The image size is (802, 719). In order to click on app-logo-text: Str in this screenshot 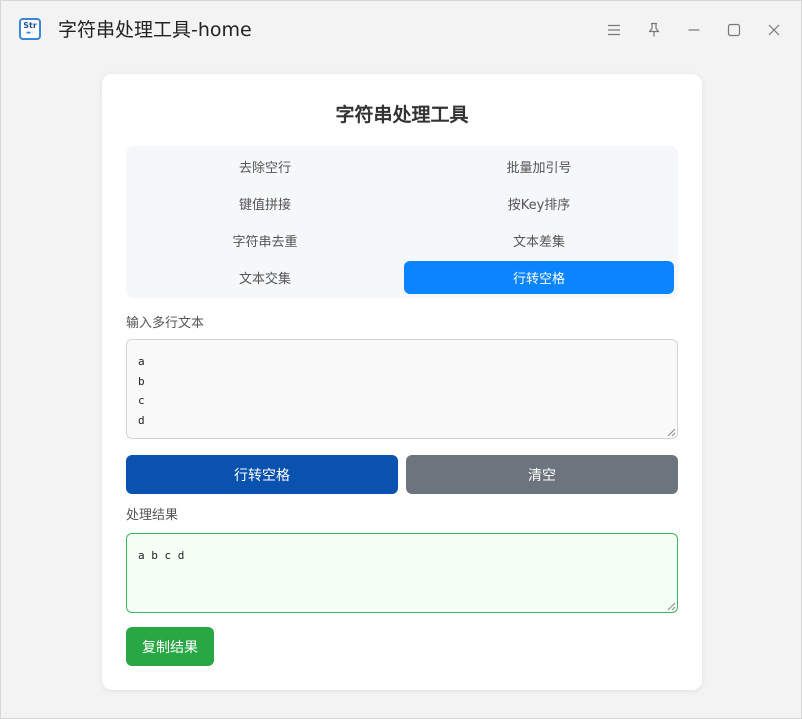, I will do `click(30, 25)`.